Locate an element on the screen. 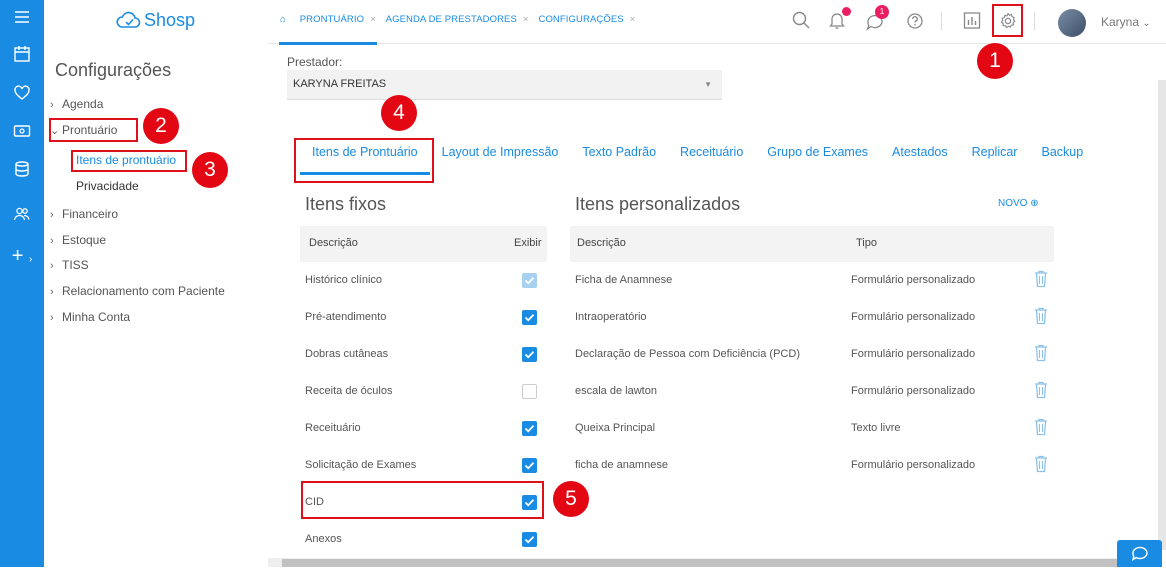  tab-layout-impressao: Layout de Impressão is located at coordinates (500, 152).